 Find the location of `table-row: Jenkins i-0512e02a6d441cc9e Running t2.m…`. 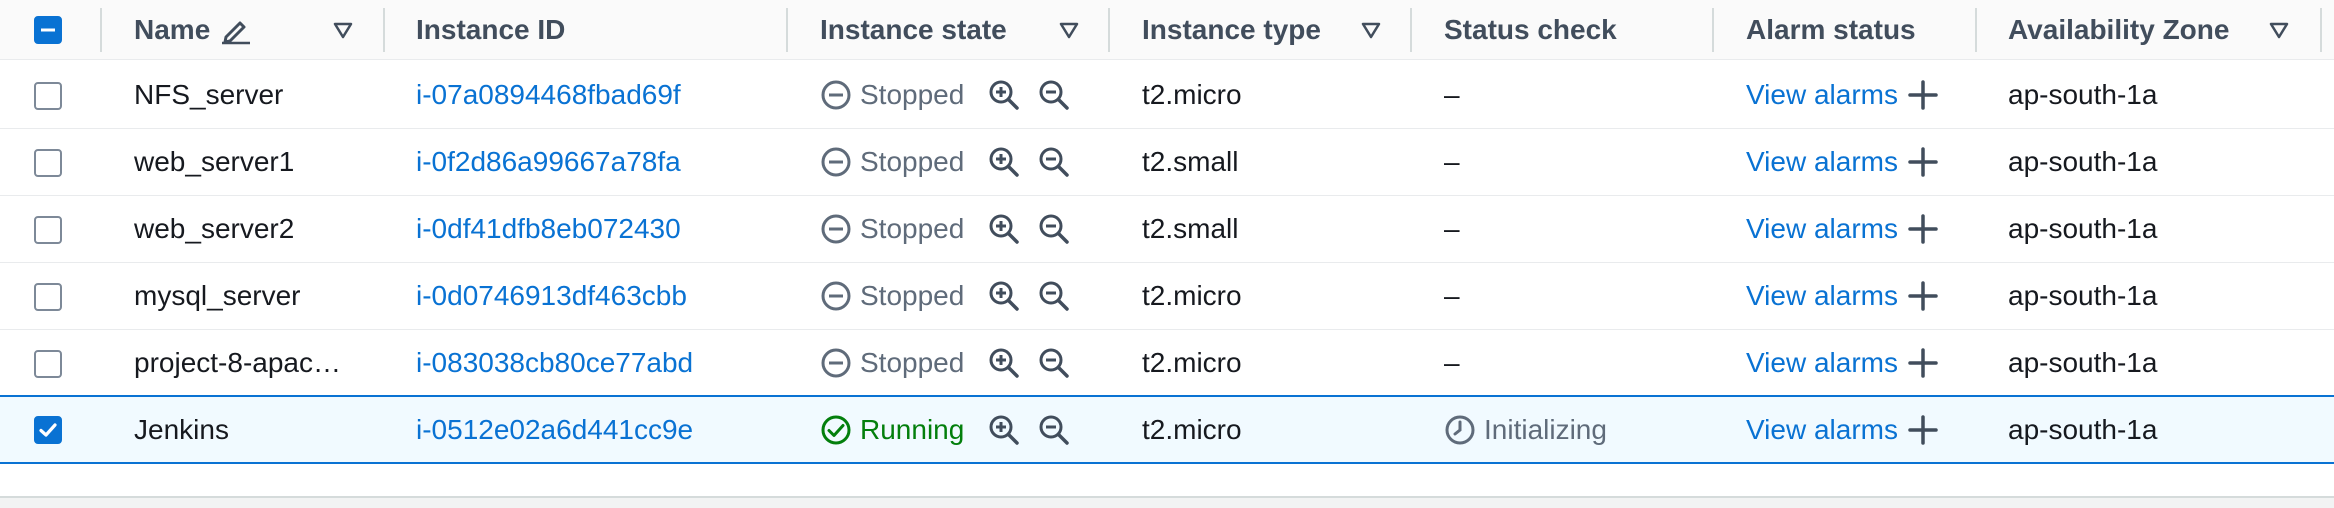

table-row: Jenkins i-0512e02a6d441cc9e Running t2.m… is located at coordinates (1167, 429).